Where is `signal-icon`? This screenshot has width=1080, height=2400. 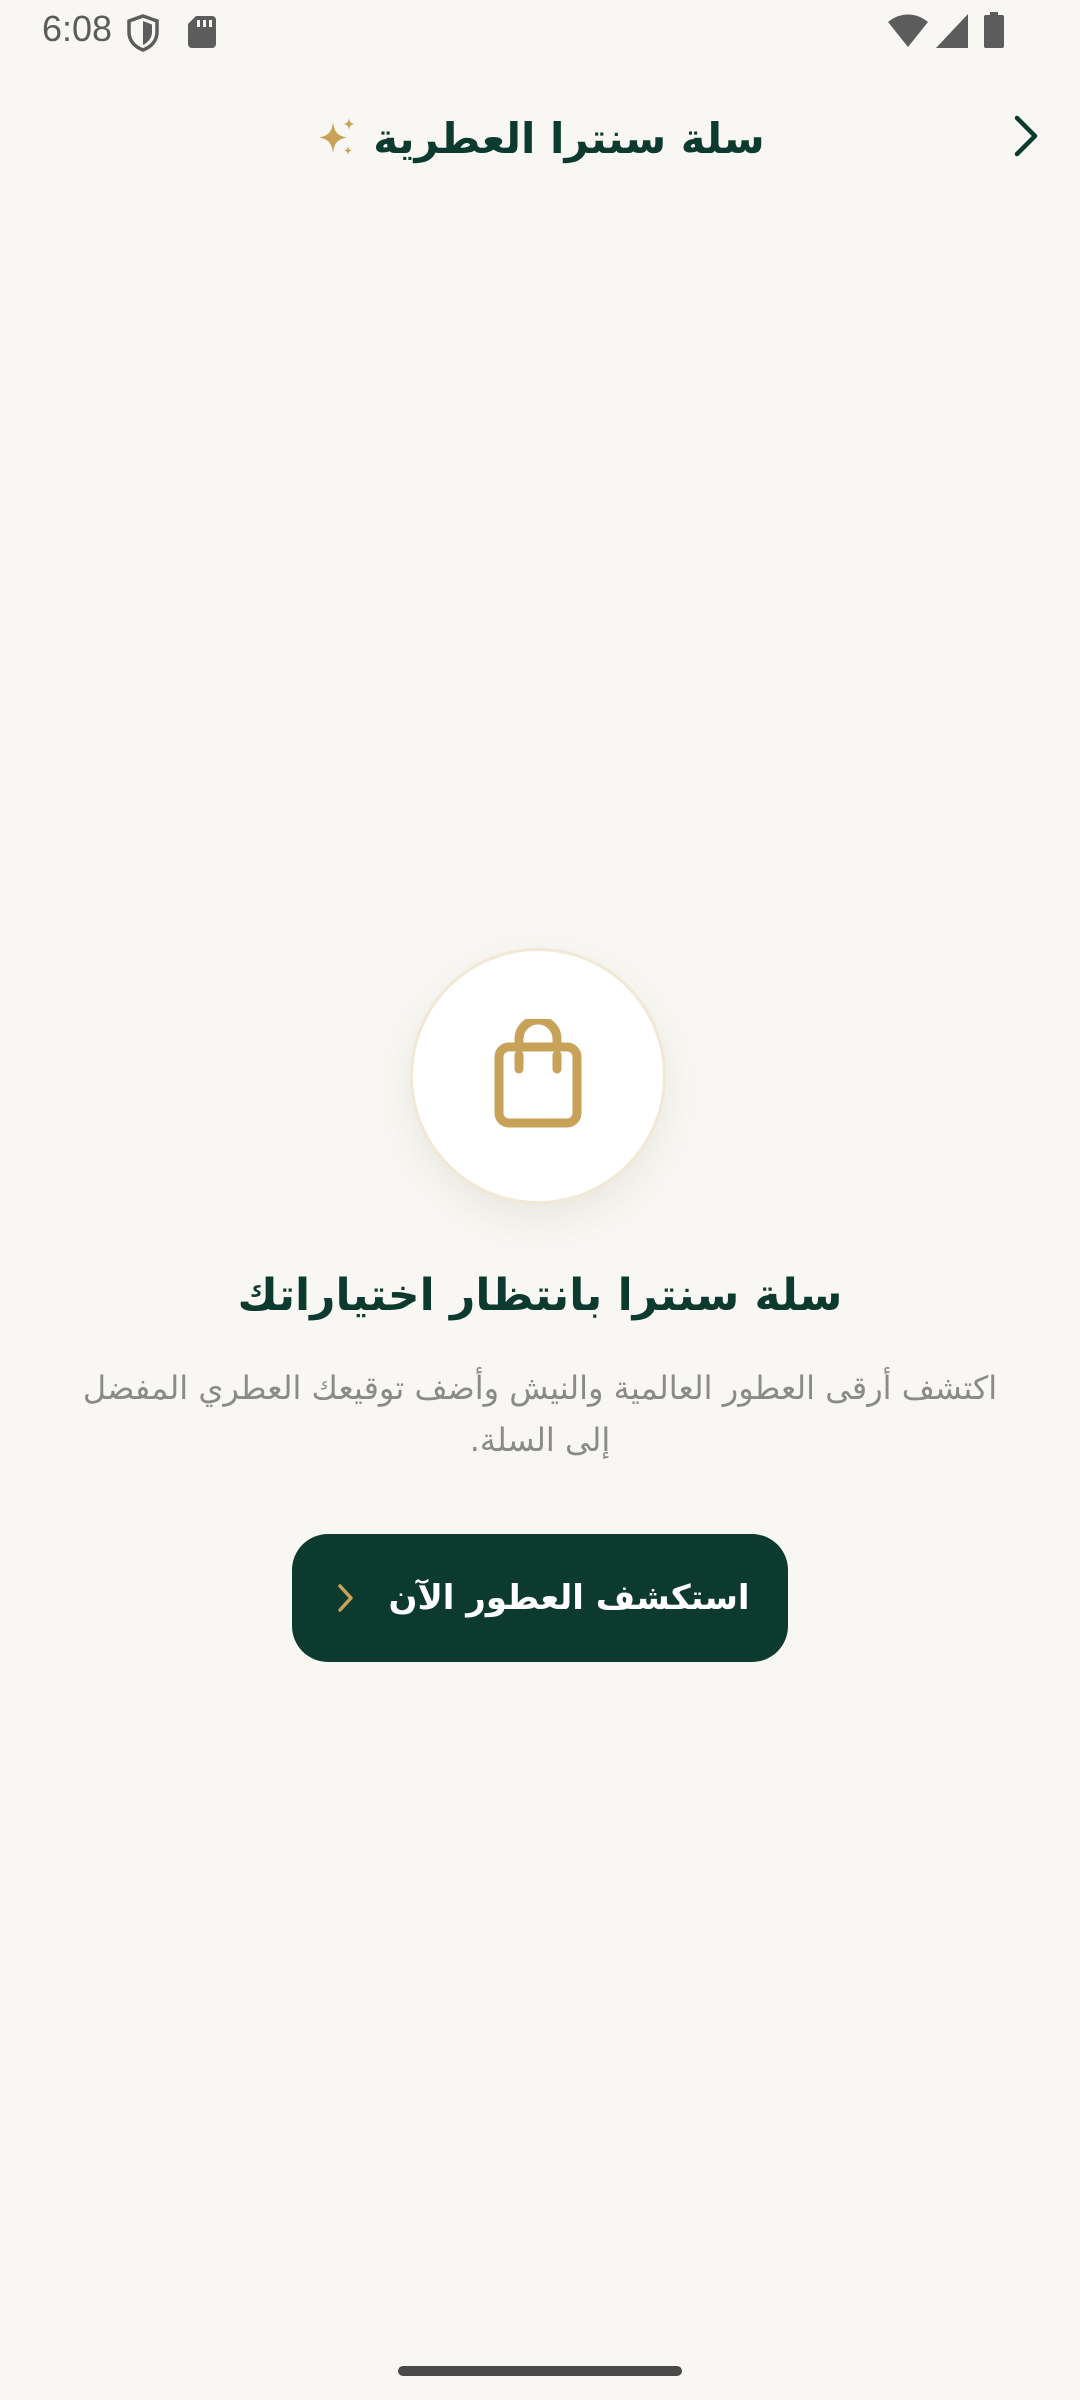
signal-icon is located at coordinates (952, 33).